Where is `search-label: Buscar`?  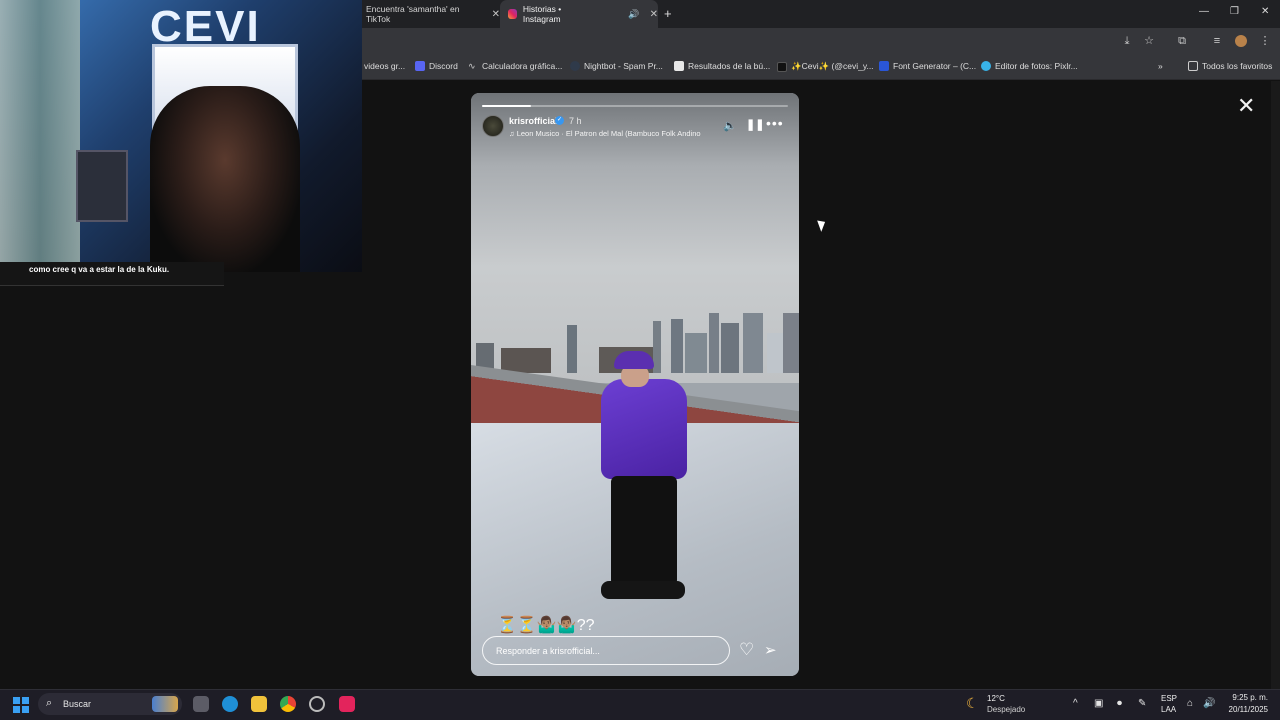 search-label: Buscar is located at coordinates (77, 704).